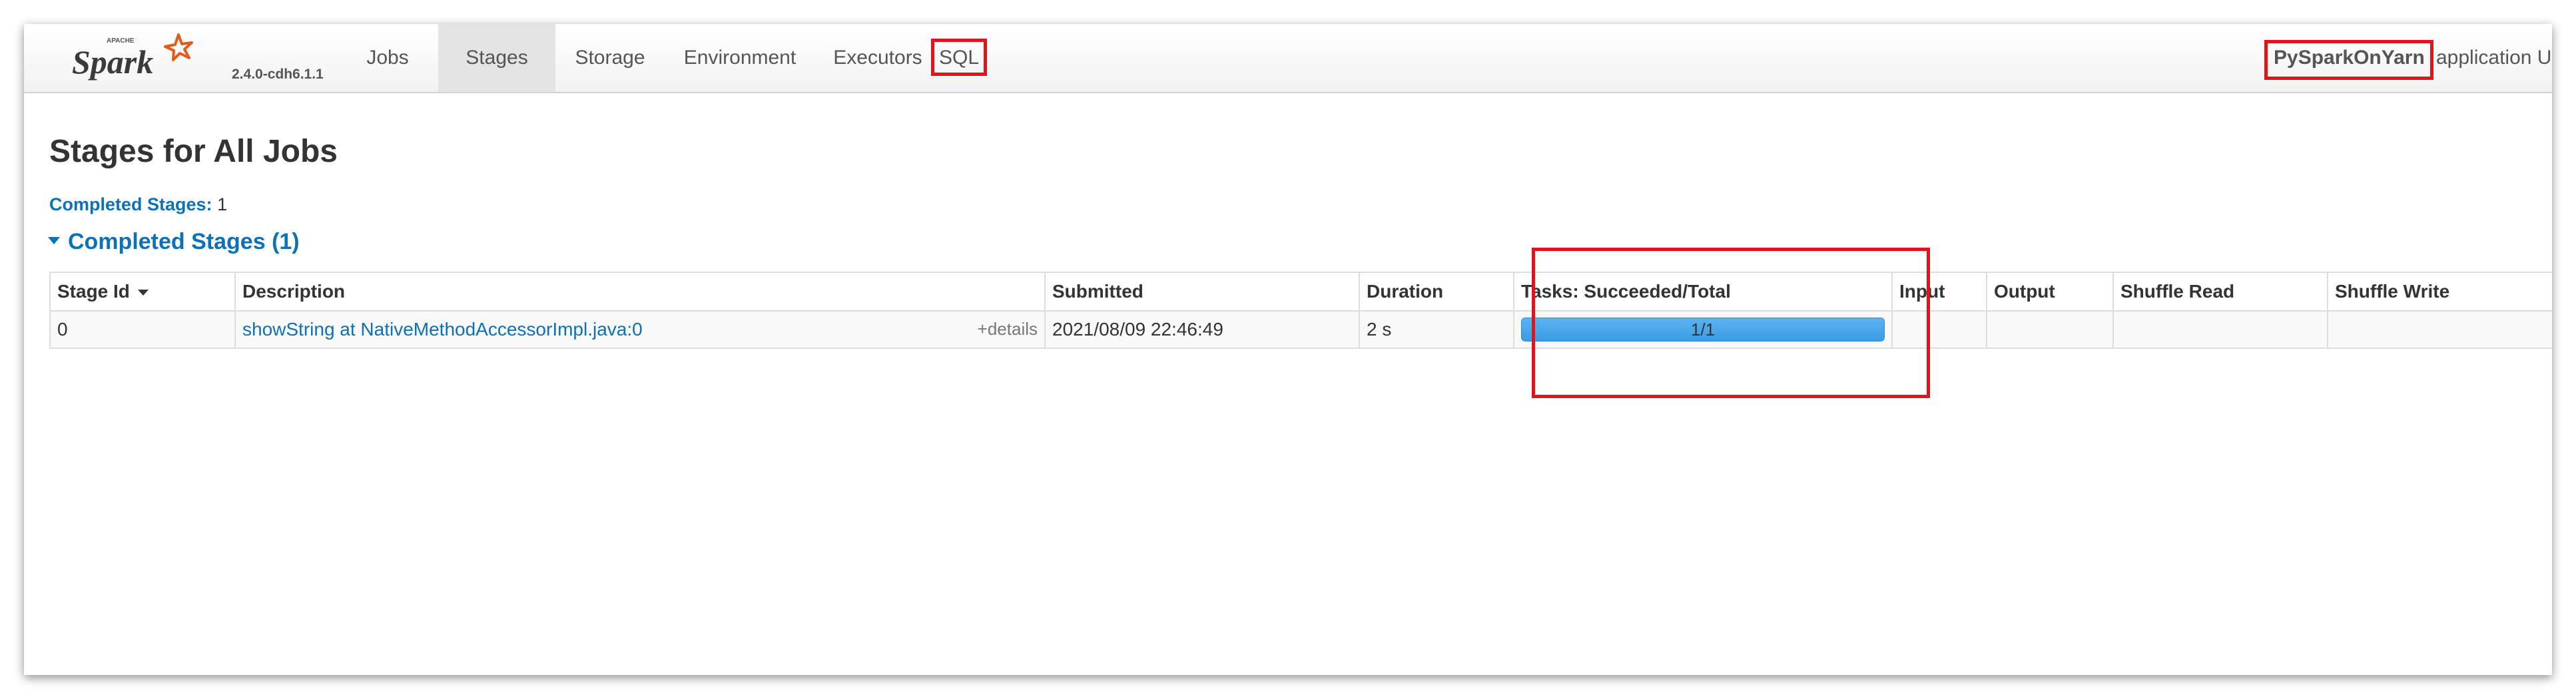  What do you see at coordinates (130, 204) in the screenshot?
I see `completed-stages-link: Completed Stages:` at bounding box center [130, 204].